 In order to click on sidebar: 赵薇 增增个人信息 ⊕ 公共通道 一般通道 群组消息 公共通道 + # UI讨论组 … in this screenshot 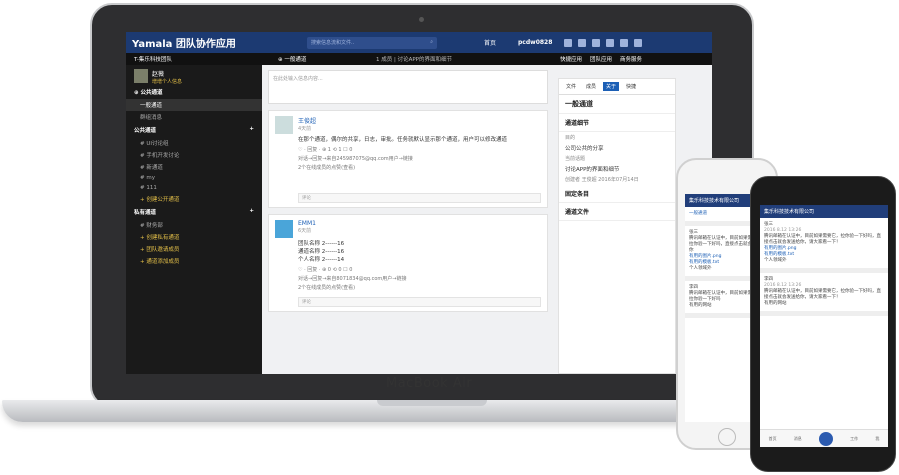, I will do `click(194, 219)`.